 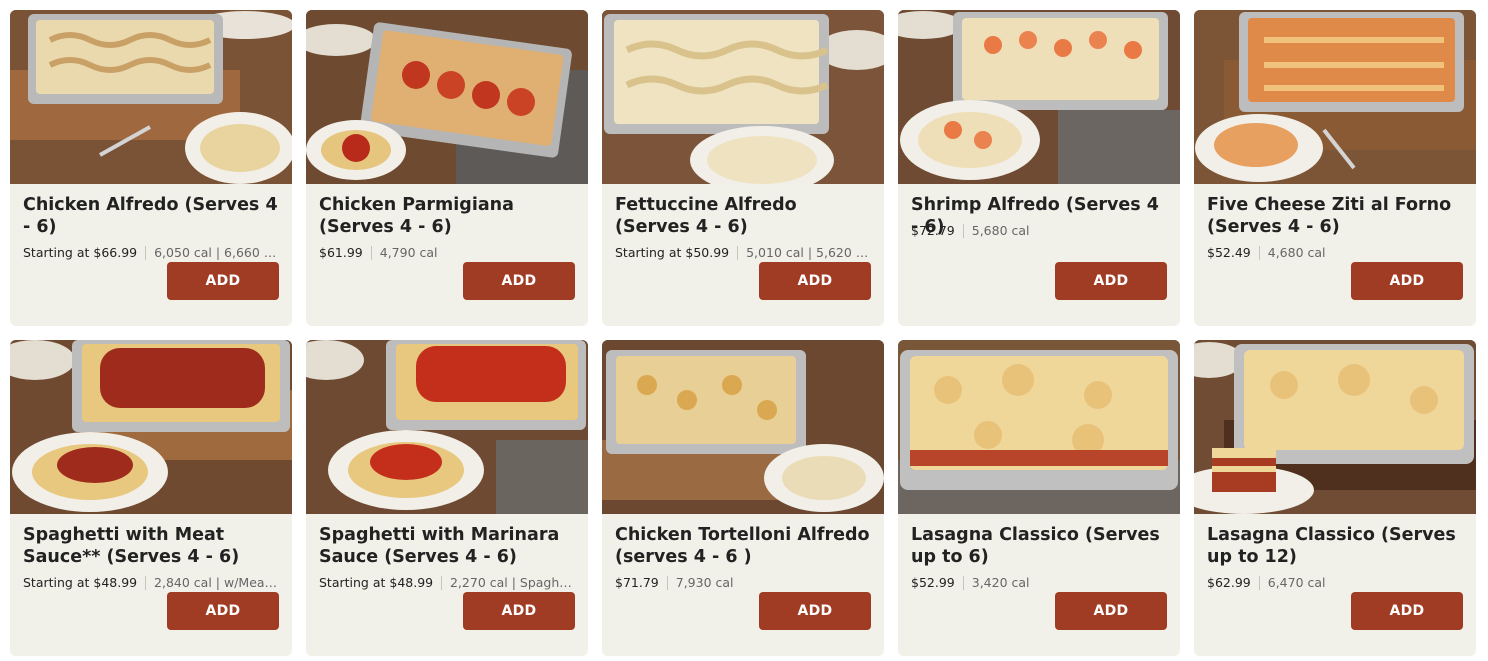 What do you see at coordinates (447, 216) in the screenshot?
I see `item-title: Chicken Parmigiana (Serves 4 - 6)` at bounding box center [447, 216].